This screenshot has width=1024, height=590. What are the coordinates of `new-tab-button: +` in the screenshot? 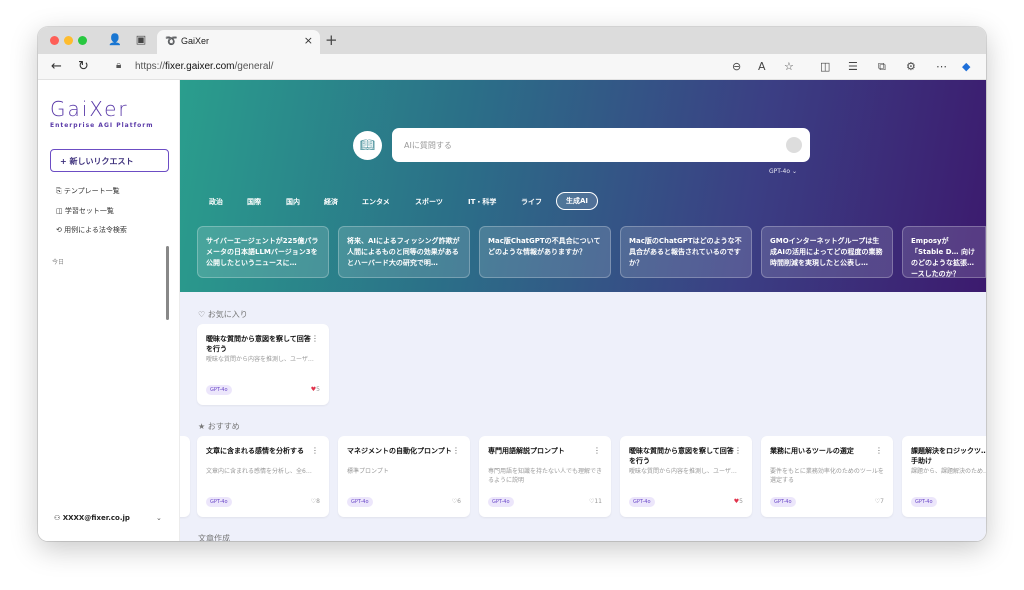 It's located at (331, 40).